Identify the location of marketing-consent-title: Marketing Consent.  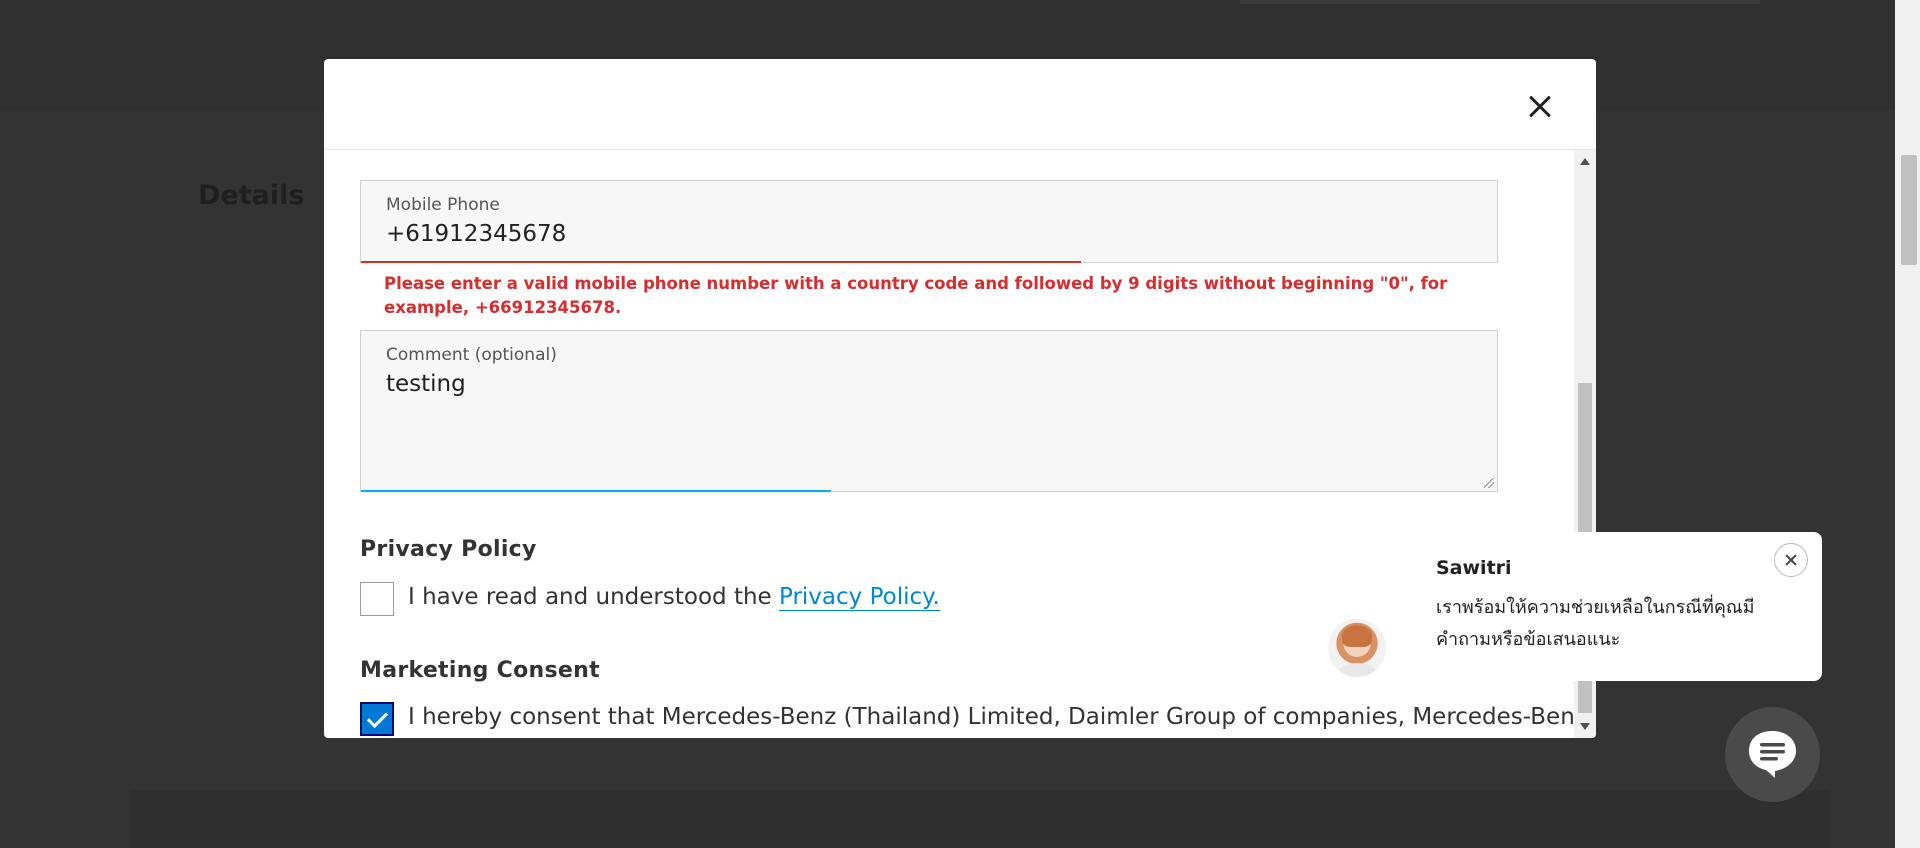
(480, 670).